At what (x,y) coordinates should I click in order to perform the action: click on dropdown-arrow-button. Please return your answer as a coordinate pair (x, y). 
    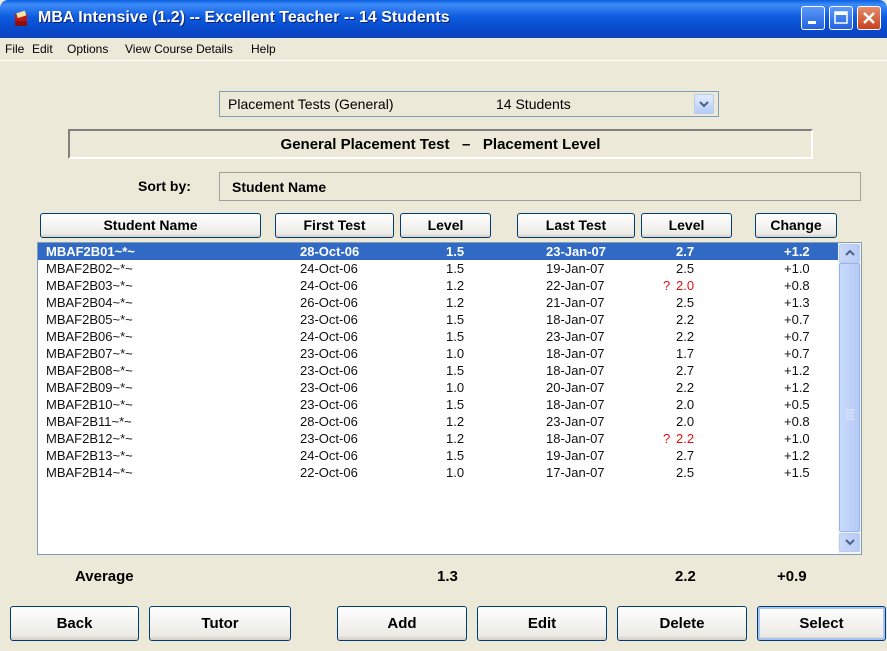
    Looking at the image, I should click on (704, 104).